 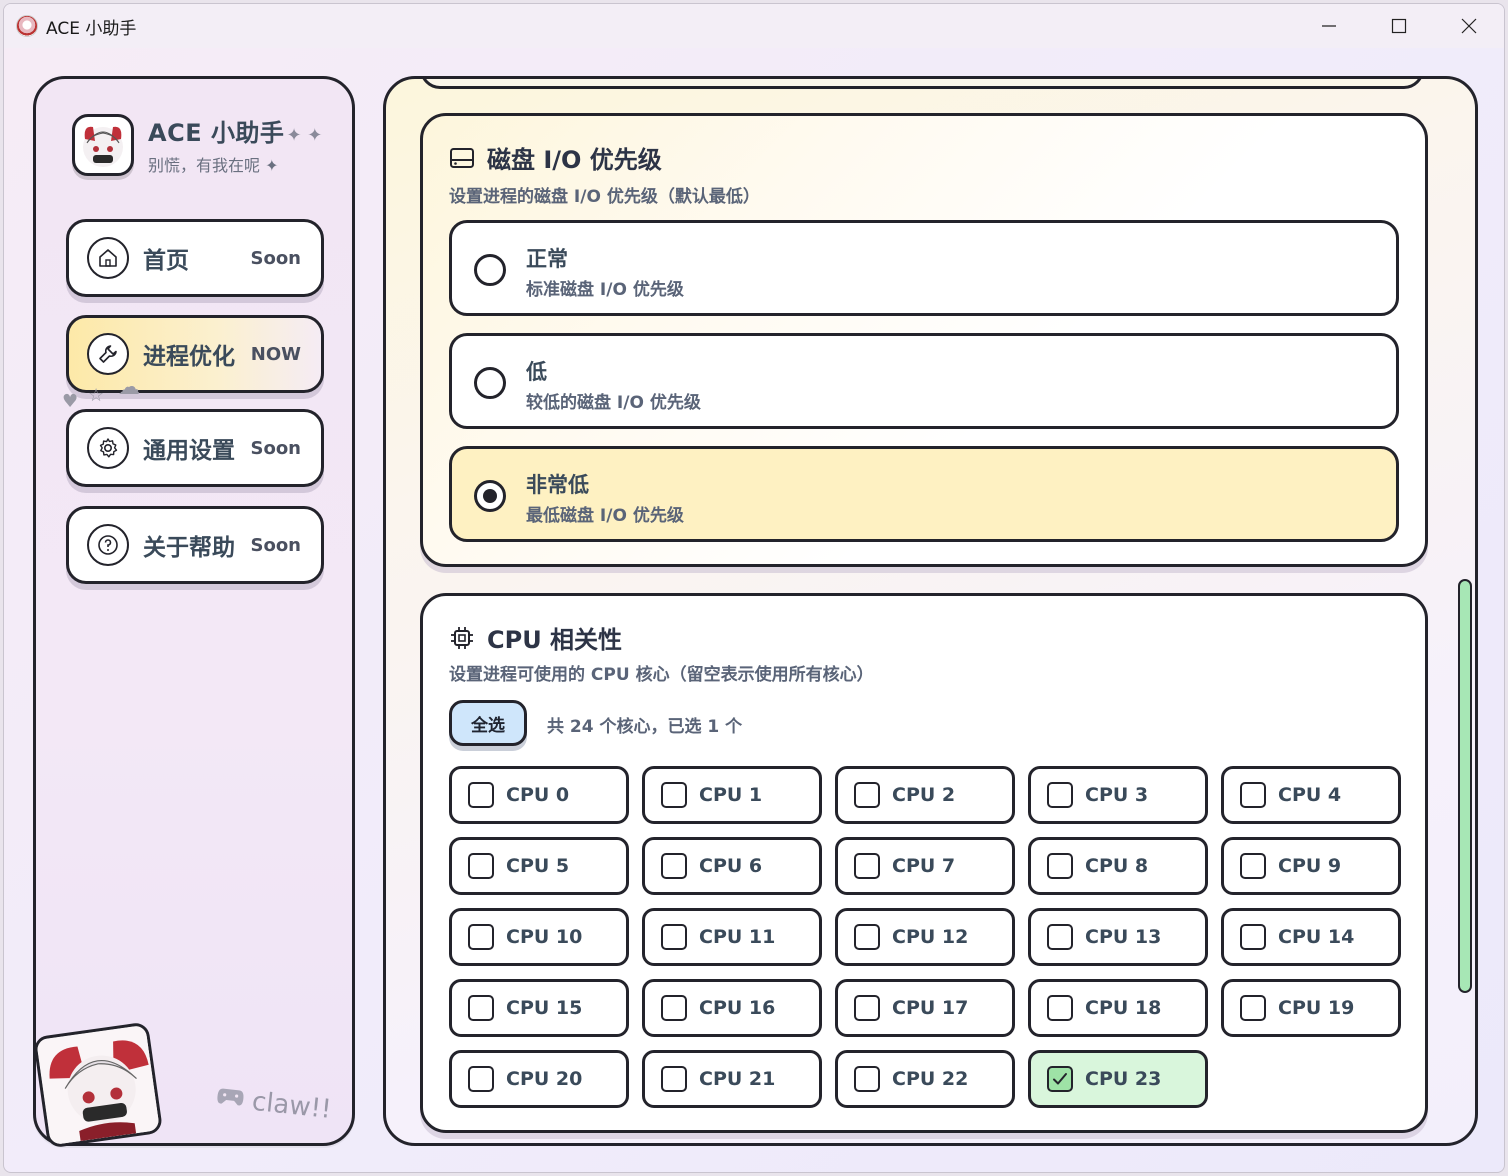 I want to click on checkbox-checked-icon, so click(x=1060, y=1079).